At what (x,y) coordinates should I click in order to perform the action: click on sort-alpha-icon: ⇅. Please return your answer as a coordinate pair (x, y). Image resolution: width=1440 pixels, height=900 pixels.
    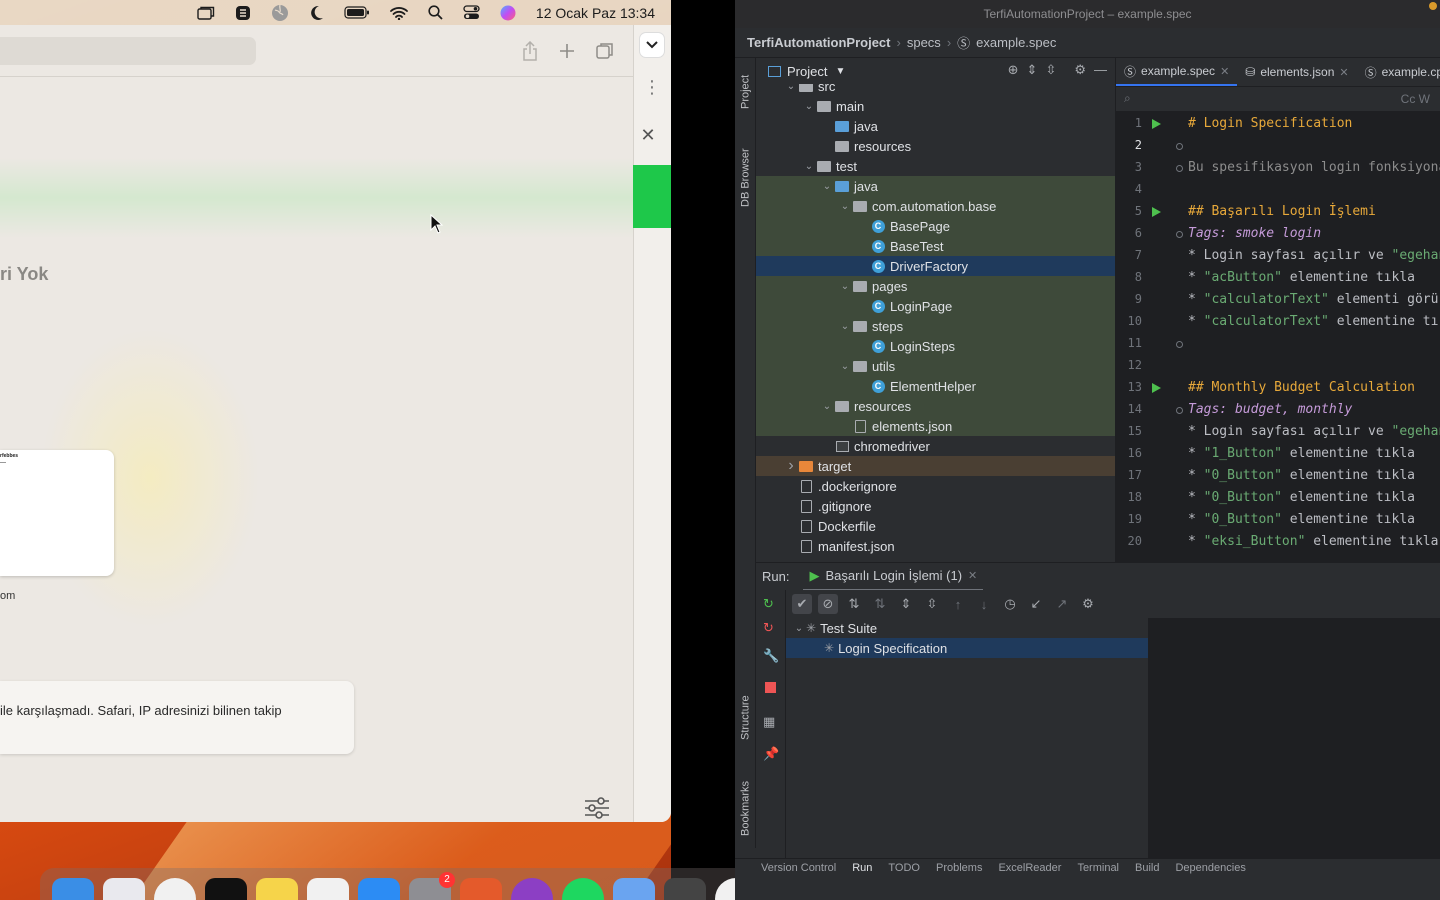
    Looking at the image, I should click on (854, 604).